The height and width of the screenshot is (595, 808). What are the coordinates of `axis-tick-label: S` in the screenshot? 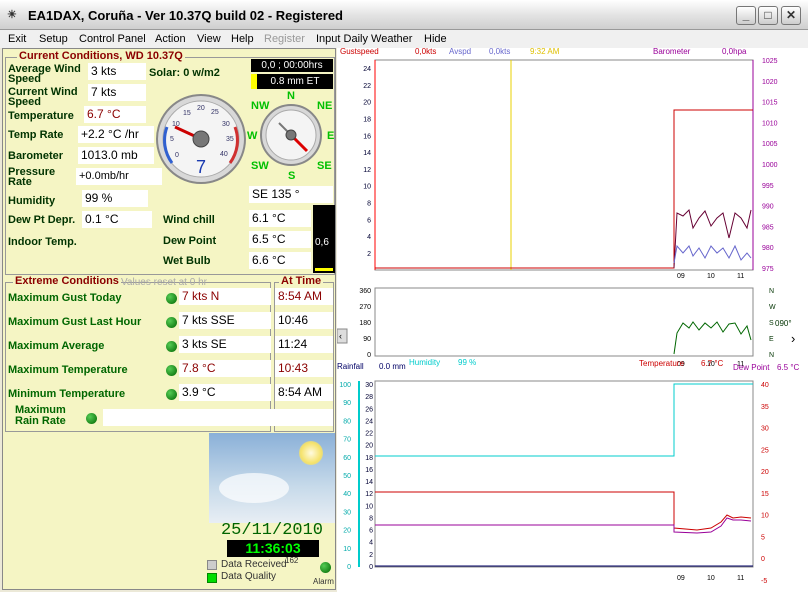 It's located at (771, 323).